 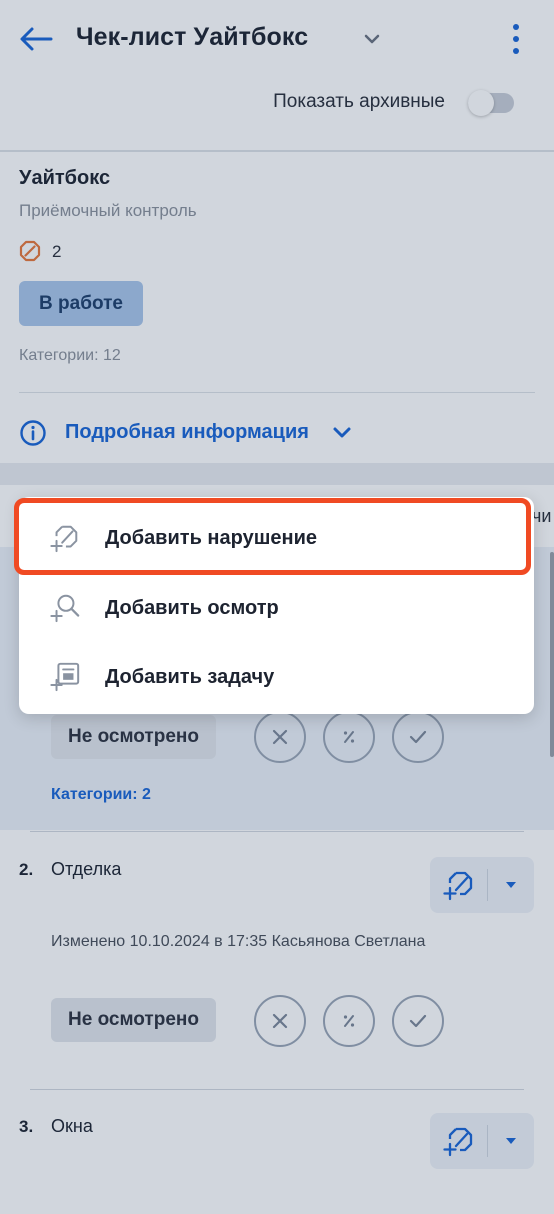 I want to click on menu-item-add-task: Добавить задачу, so click(x=276, y=676).